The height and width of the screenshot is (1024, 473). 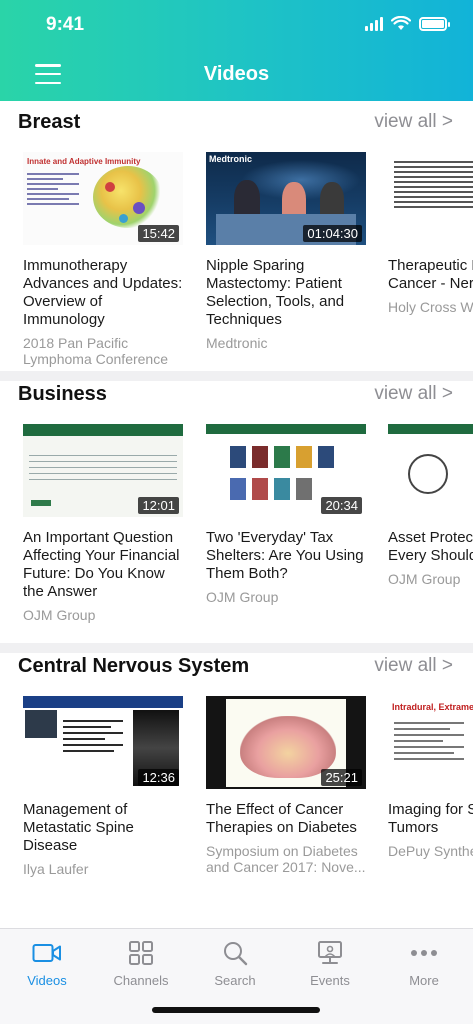 I want to click on video-channel: Ilya Laufer, so click(x=56, y=869).